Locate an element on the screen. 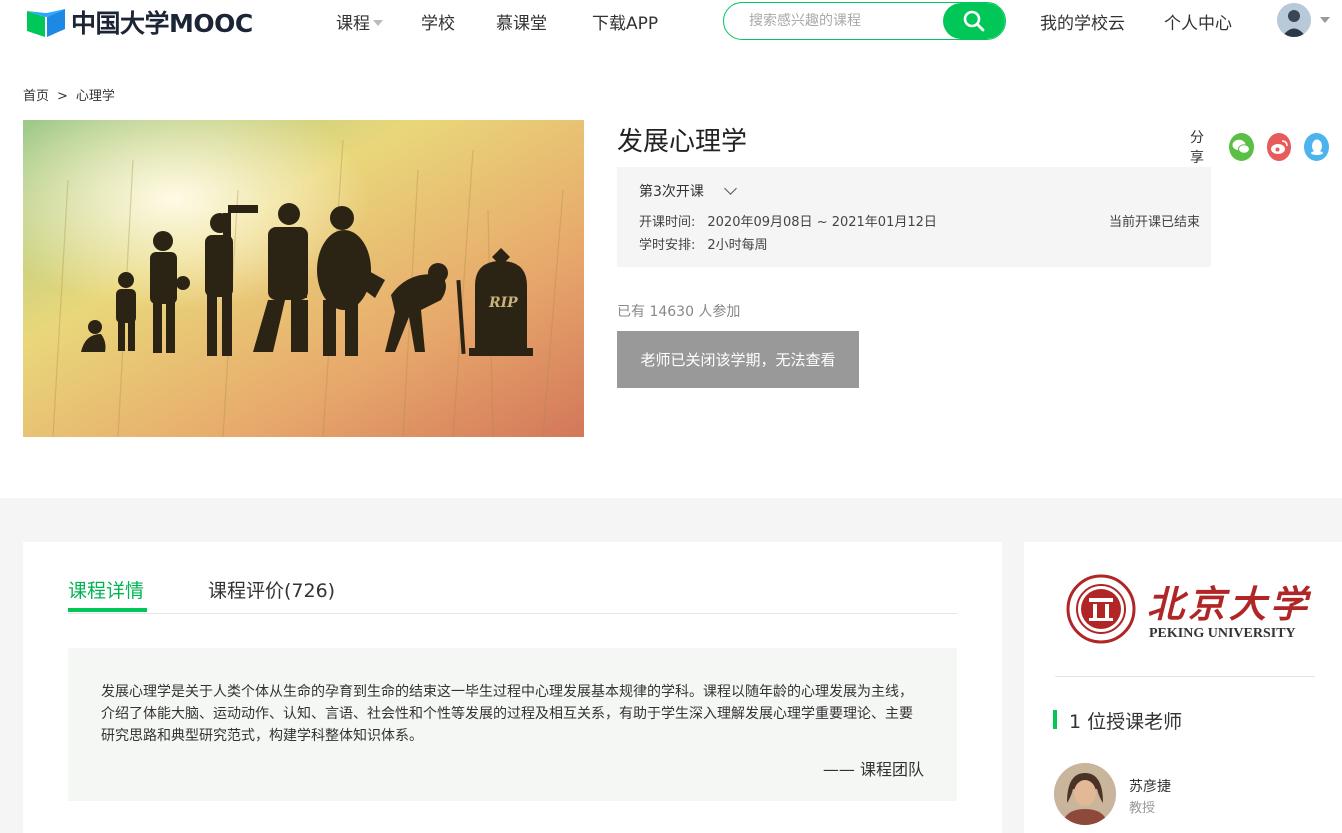 The width and height of the screenshot is (1342, 833). term-selector: 第3次开课 is located at coordinates (671, 191).